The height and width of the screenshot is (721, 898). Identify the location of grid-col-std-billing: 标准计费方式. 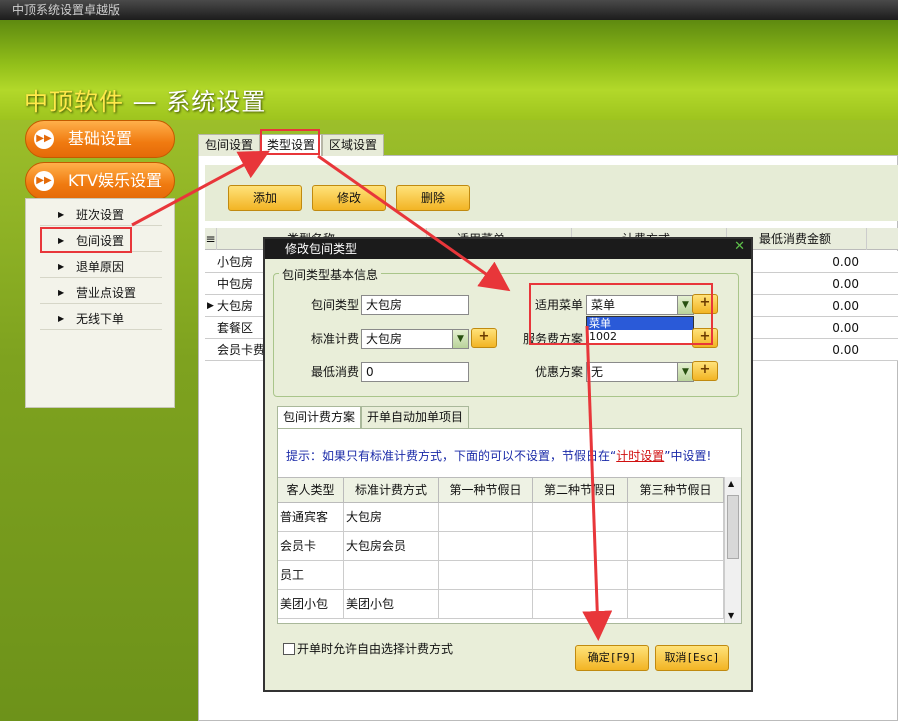
(391, 490).